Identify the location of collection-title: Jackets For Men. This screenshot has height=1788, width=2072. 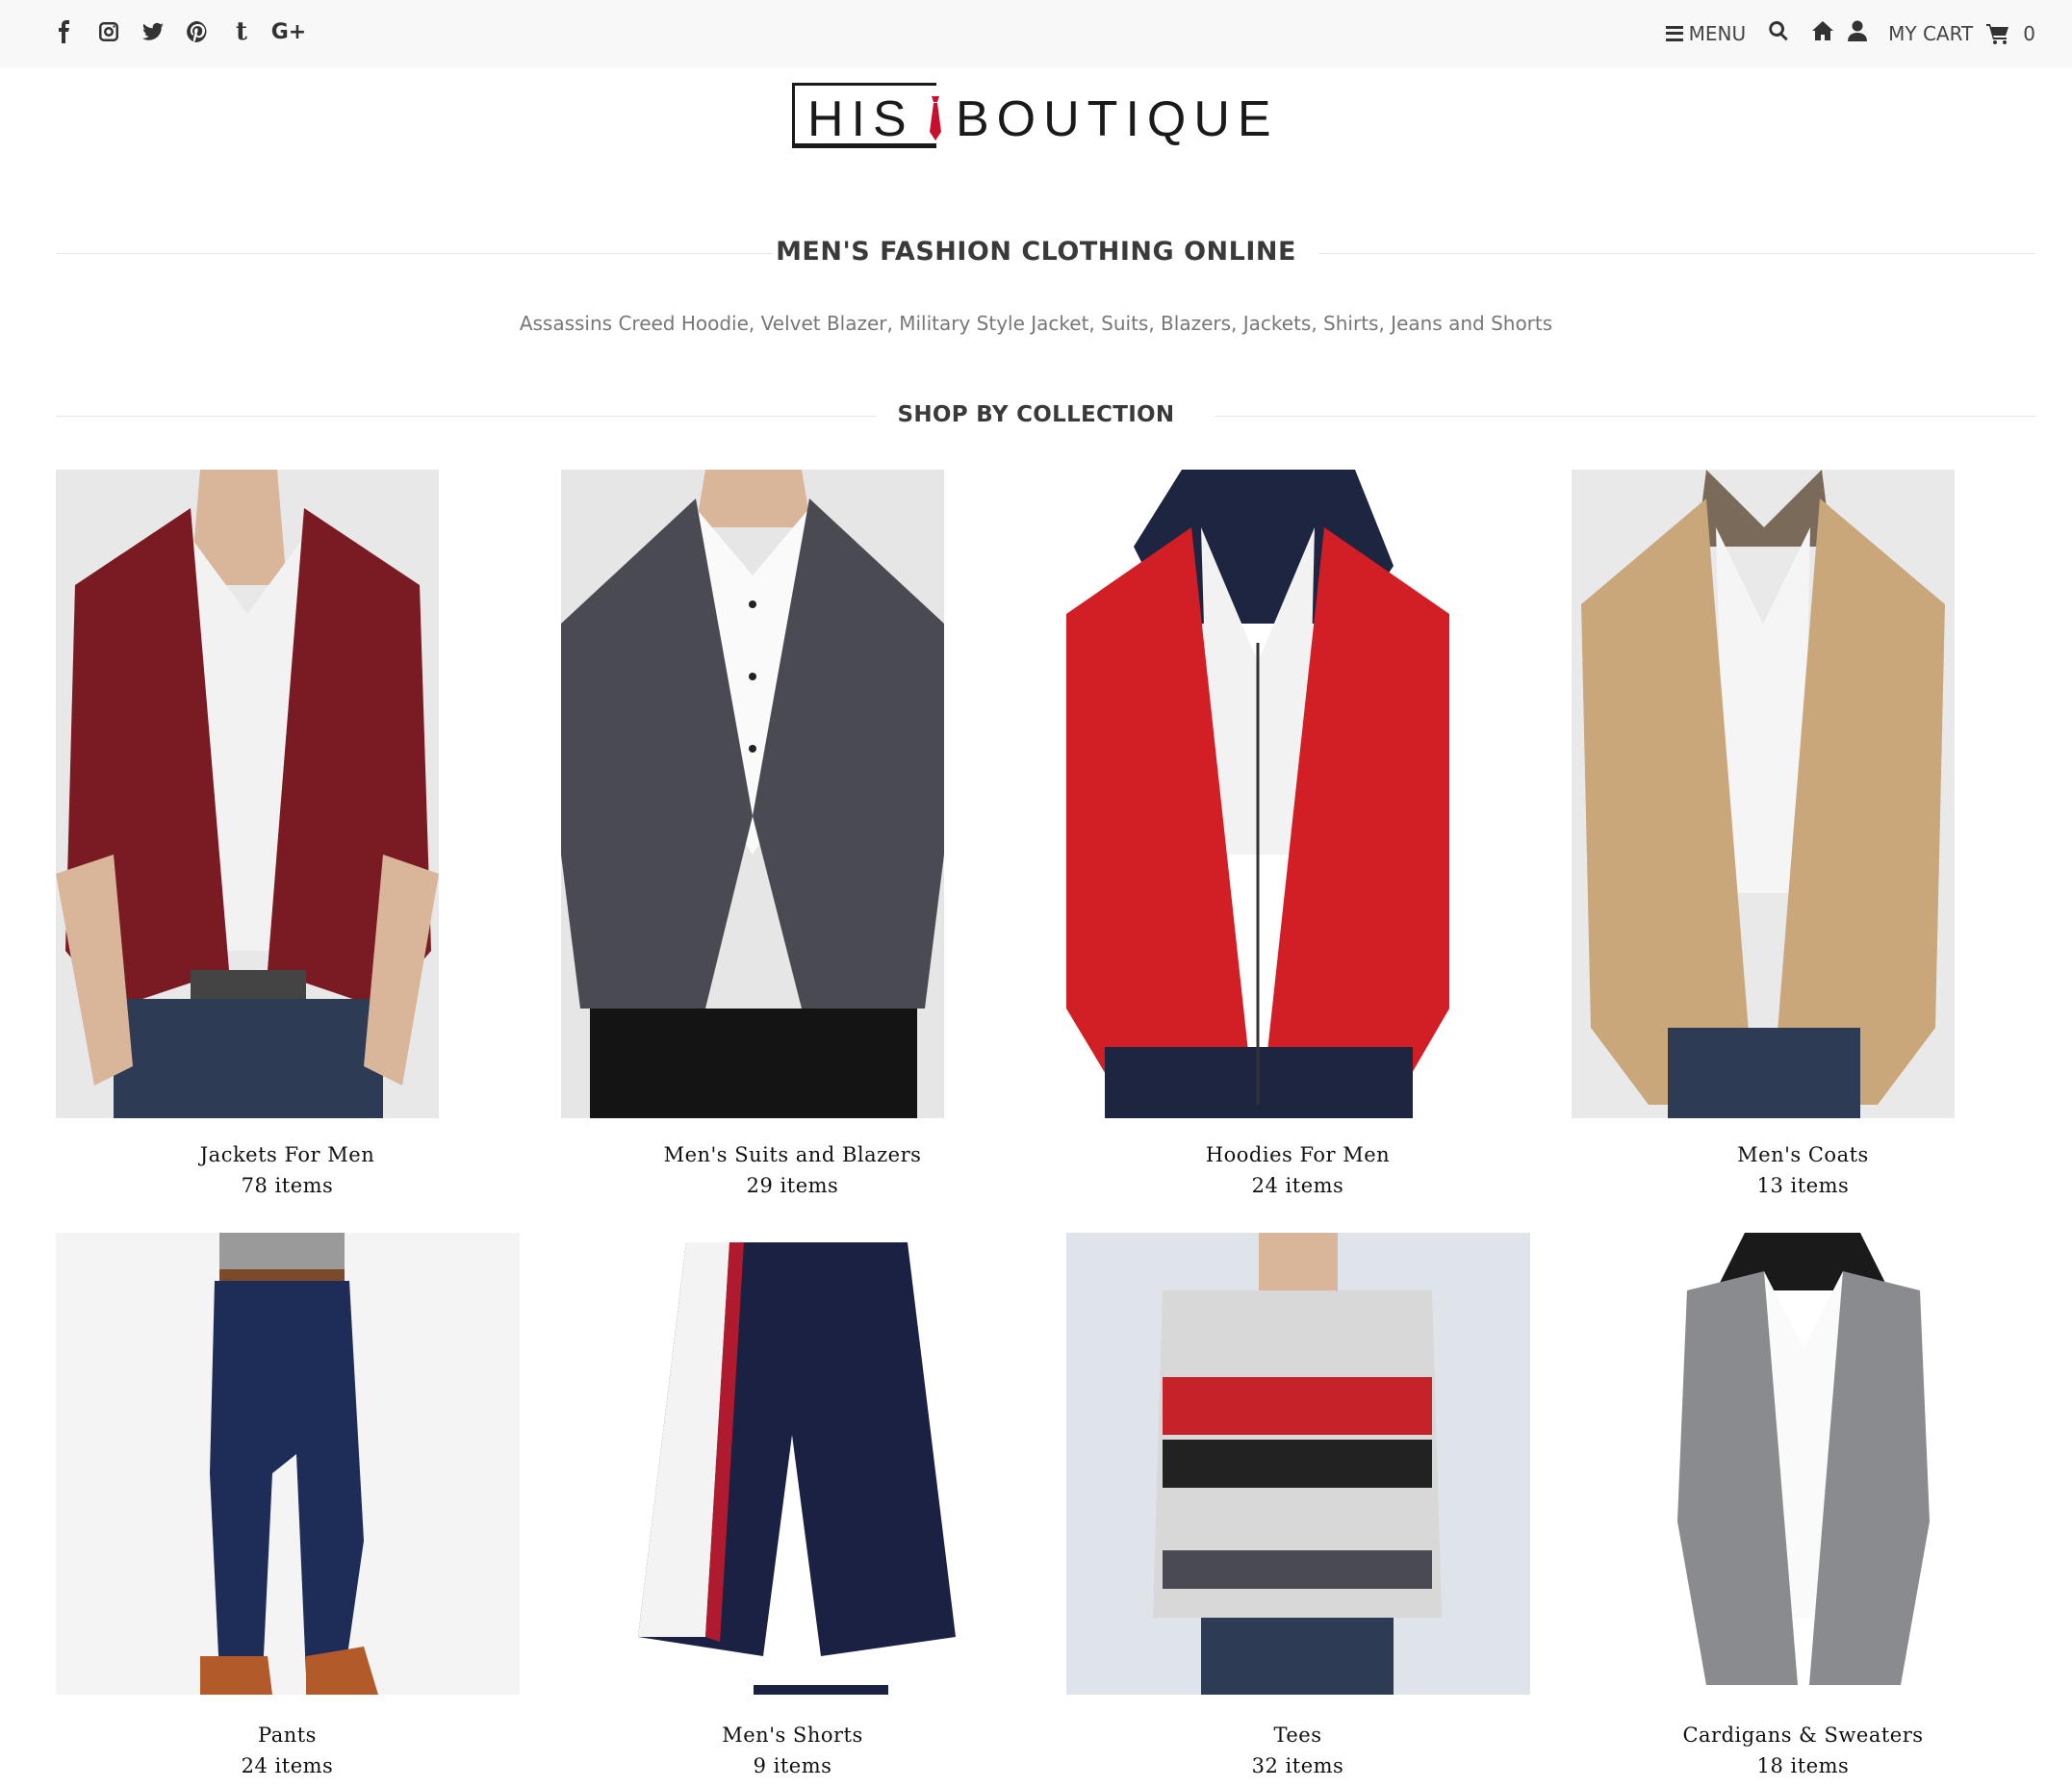
(287, 1154).